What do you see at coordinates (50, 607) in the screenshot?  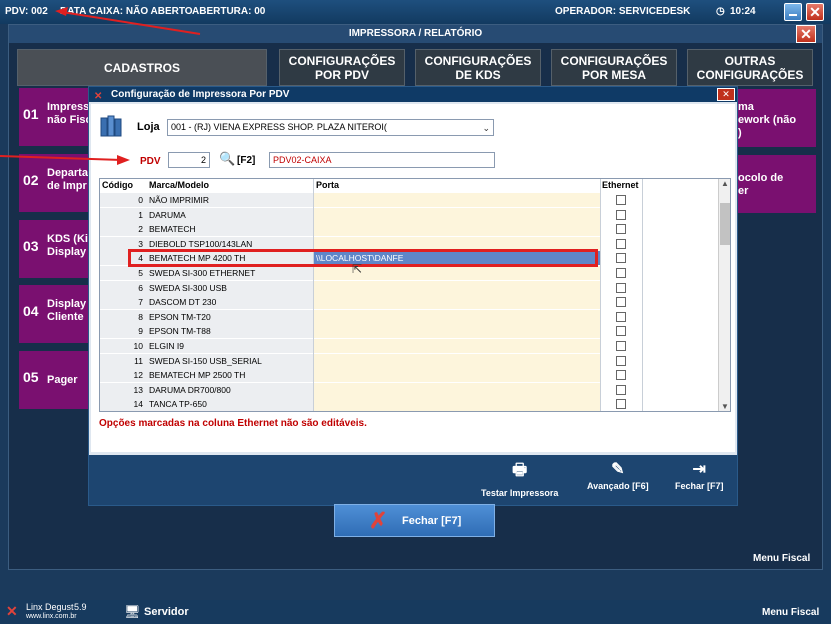 I see `brand-name: Linx Degust` at bounding box center [50, 607].